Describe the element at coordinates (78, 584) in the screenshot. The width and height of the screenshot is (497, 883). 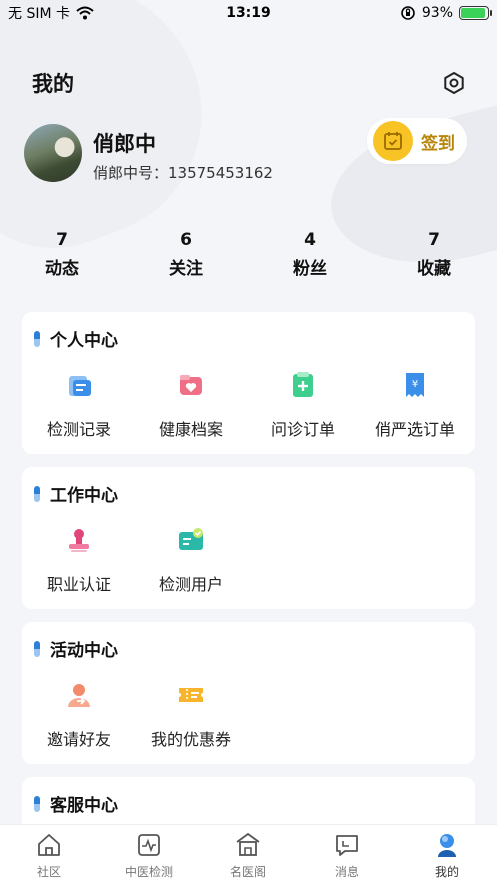
I see `item-label: 职业认证` at that location.